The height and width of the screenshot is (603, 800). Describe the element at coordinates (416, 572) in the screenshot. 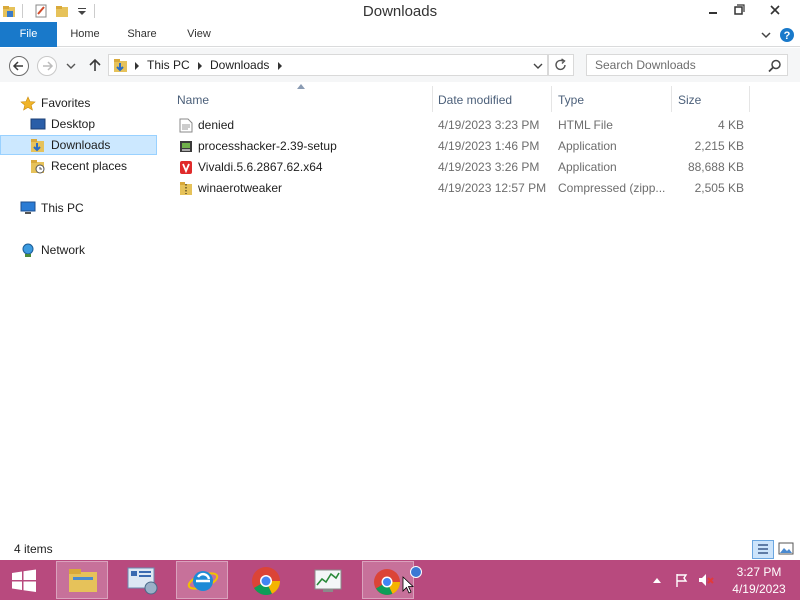

I see `notification-badge-icon` at that location.